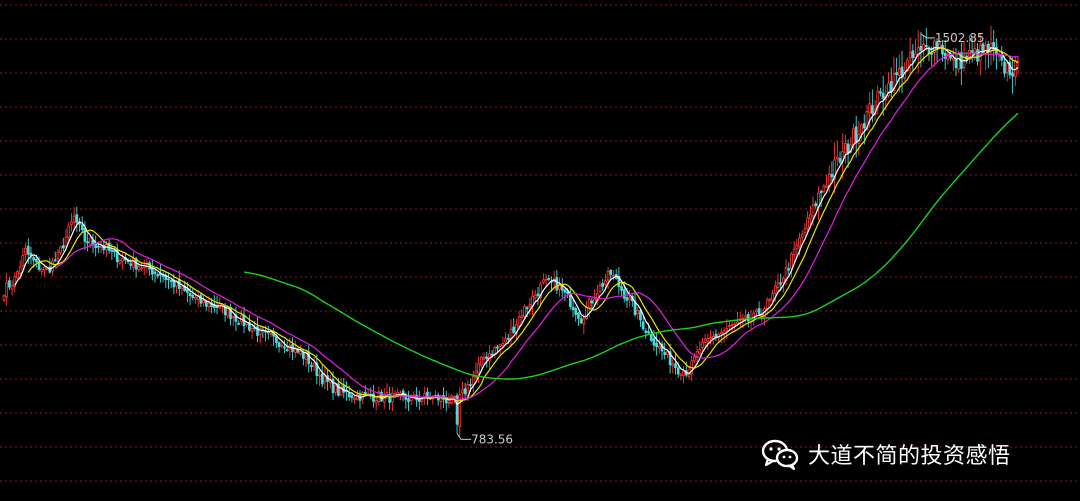 The width and height of the screenshot is (1080, 501). What do you see at coordinates (960, 38) in the screenshot?
I see `high-price-label: 1502.85` at bounding box center [960, 38].